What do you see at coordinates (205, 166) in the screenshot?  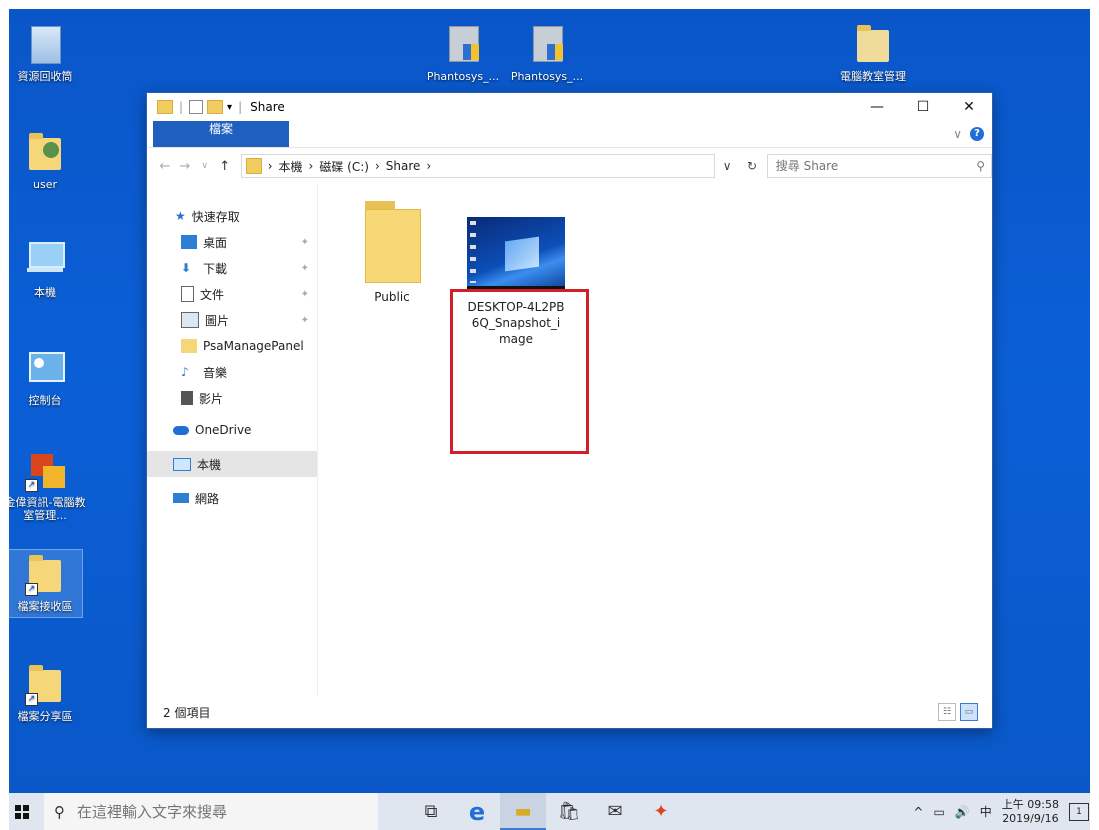 I see `recent-locations-button: ∨` at bounding box center [205, 166].